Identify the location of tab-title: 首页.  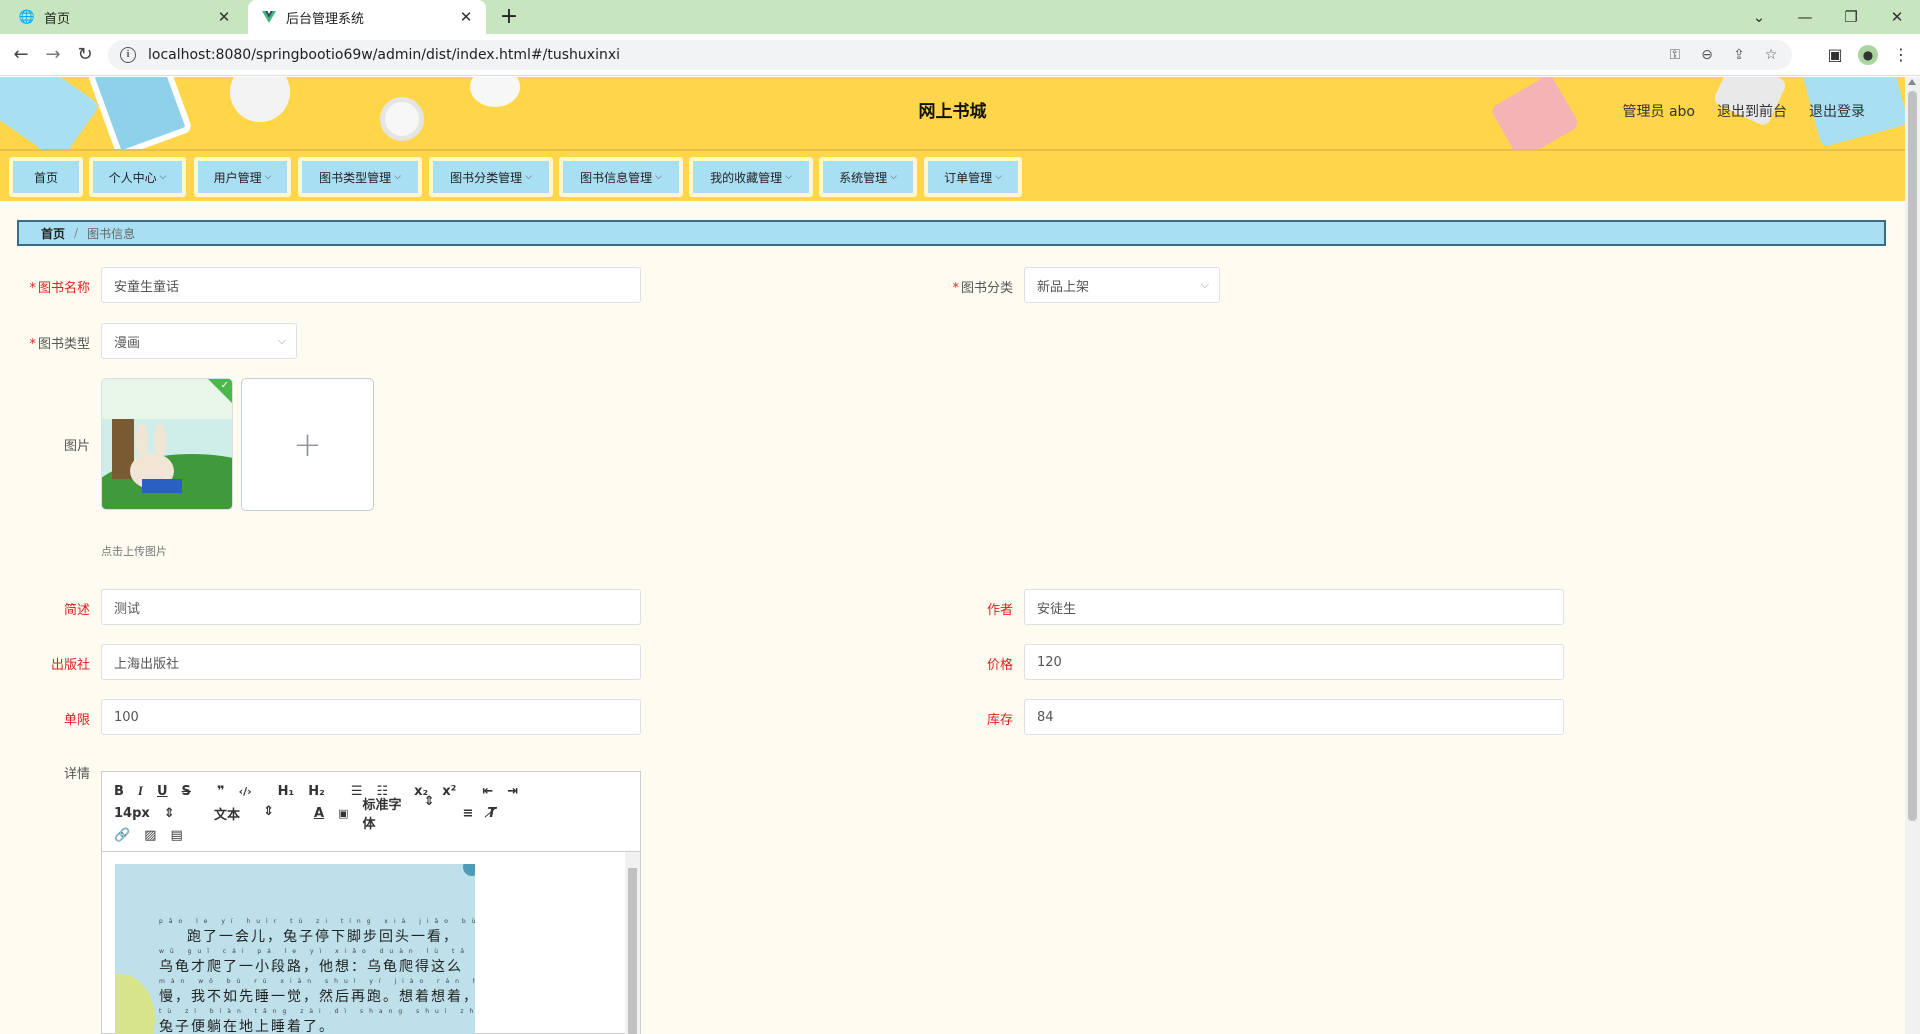
(57, 19).